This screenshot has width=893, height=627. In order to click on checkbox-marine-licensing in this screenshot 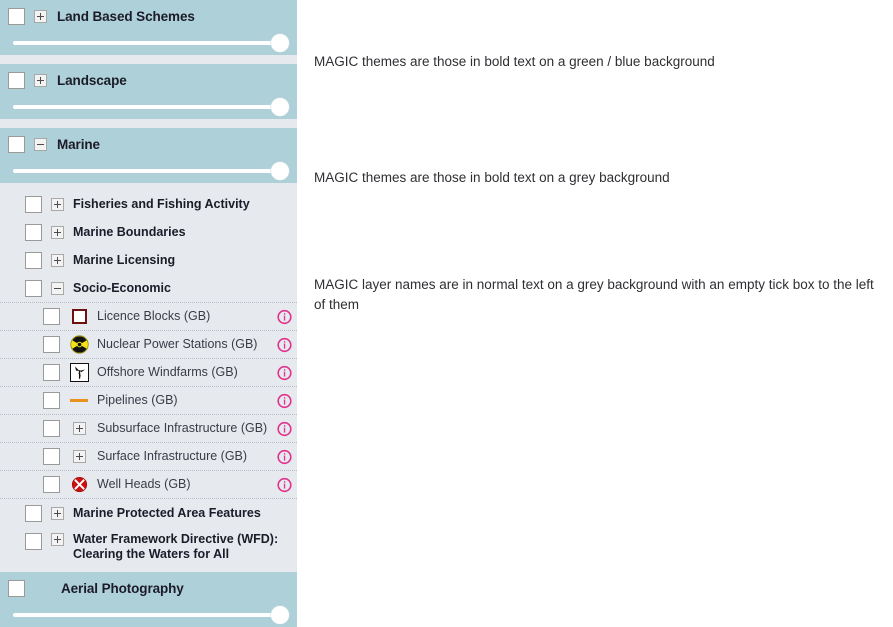, I will do `click(33, 260)`.